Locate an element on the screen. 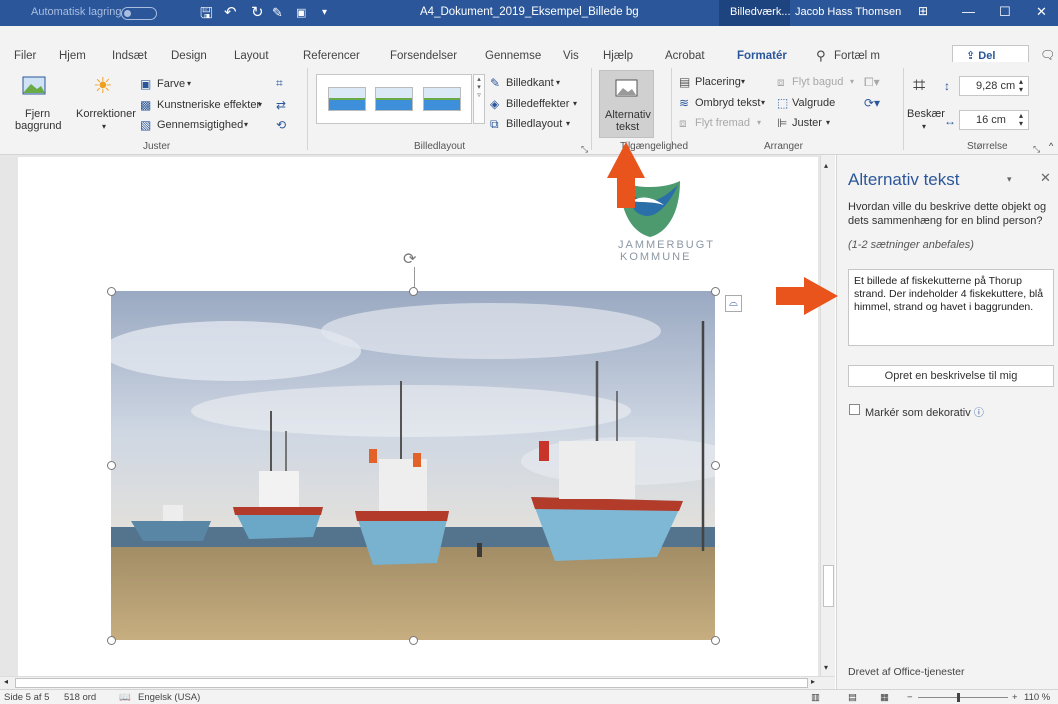  tell-me-input: Fortæl m is located at coordinates (857, 56).